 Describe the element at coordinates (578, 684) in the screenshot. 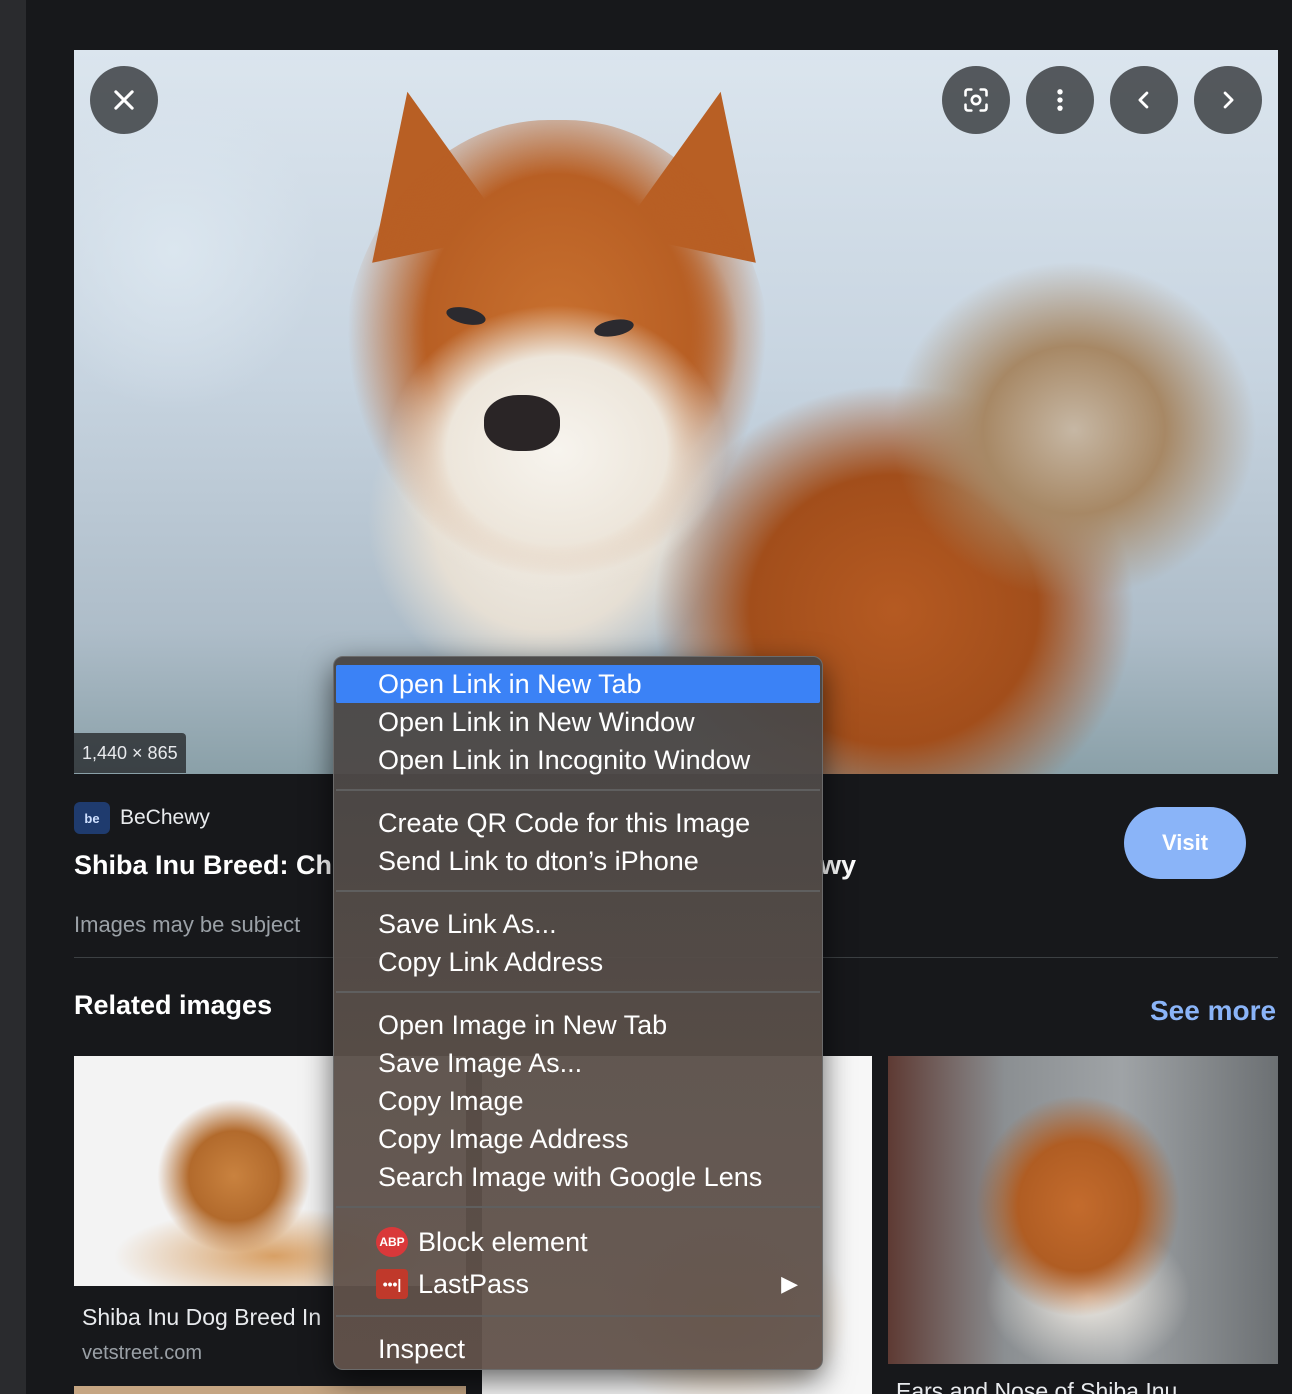

I see `menu-open-link-new-tab: Open Link in New Tab` at that location.